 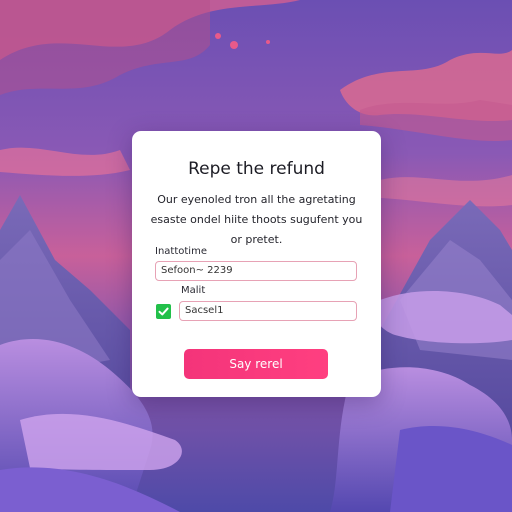 I want to click on submit-button: Say rerel, so click(x=256, y=364).